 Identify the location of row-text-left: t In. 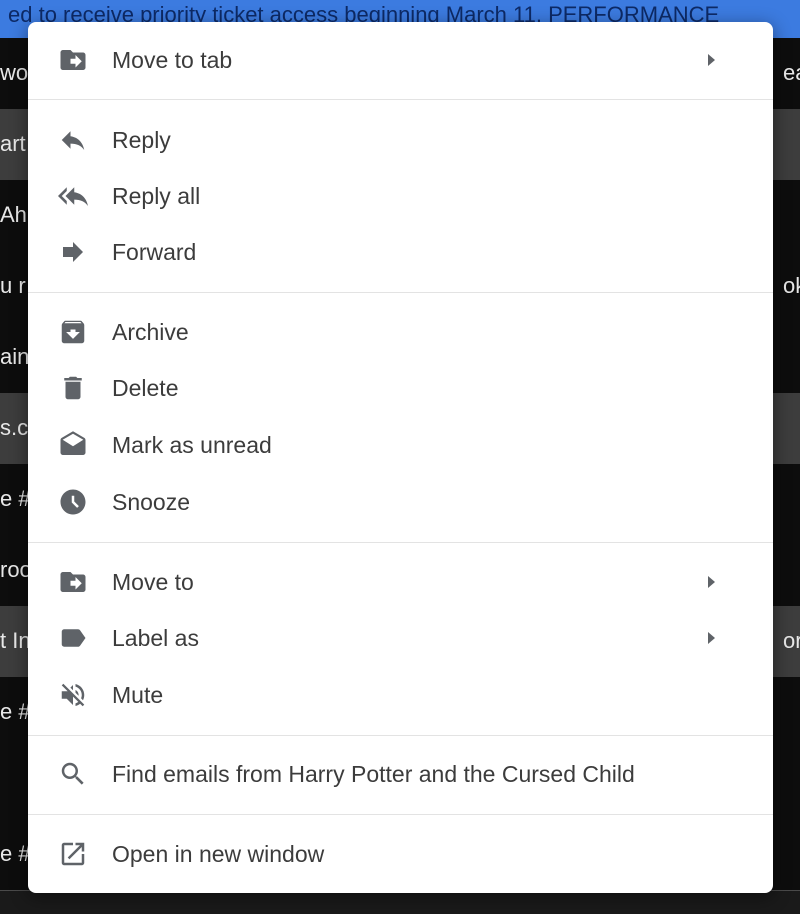
(15, 640).